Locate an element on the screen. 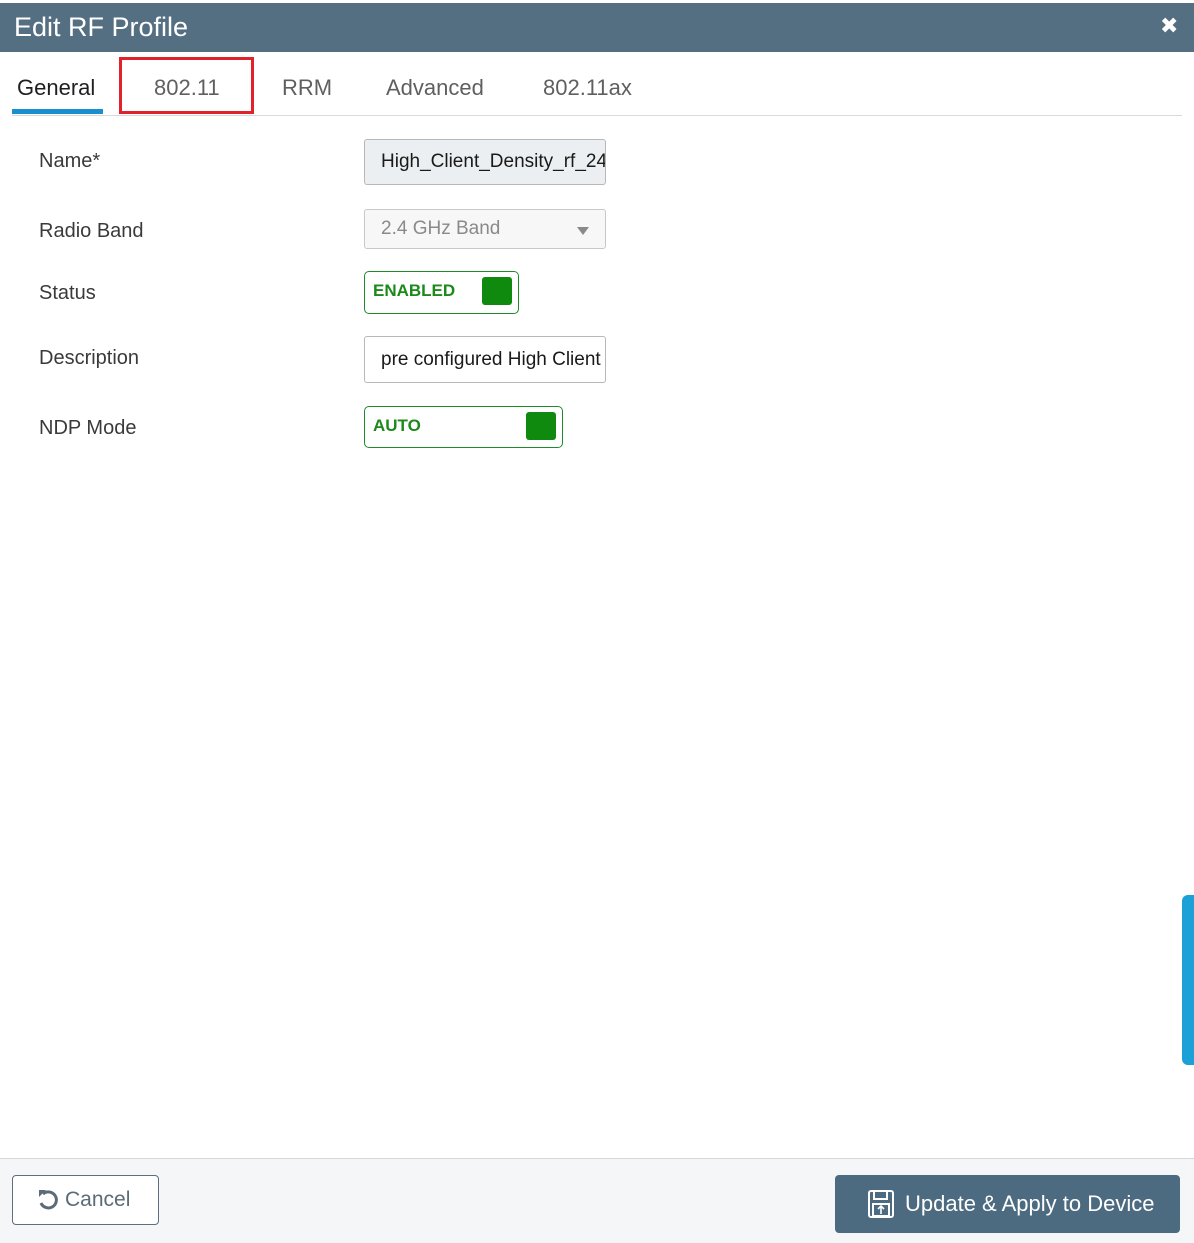 The width and height of the screenshot is (1194, 1243). dialog-title: Edit RF Profile is located at coordinates (101, 27).